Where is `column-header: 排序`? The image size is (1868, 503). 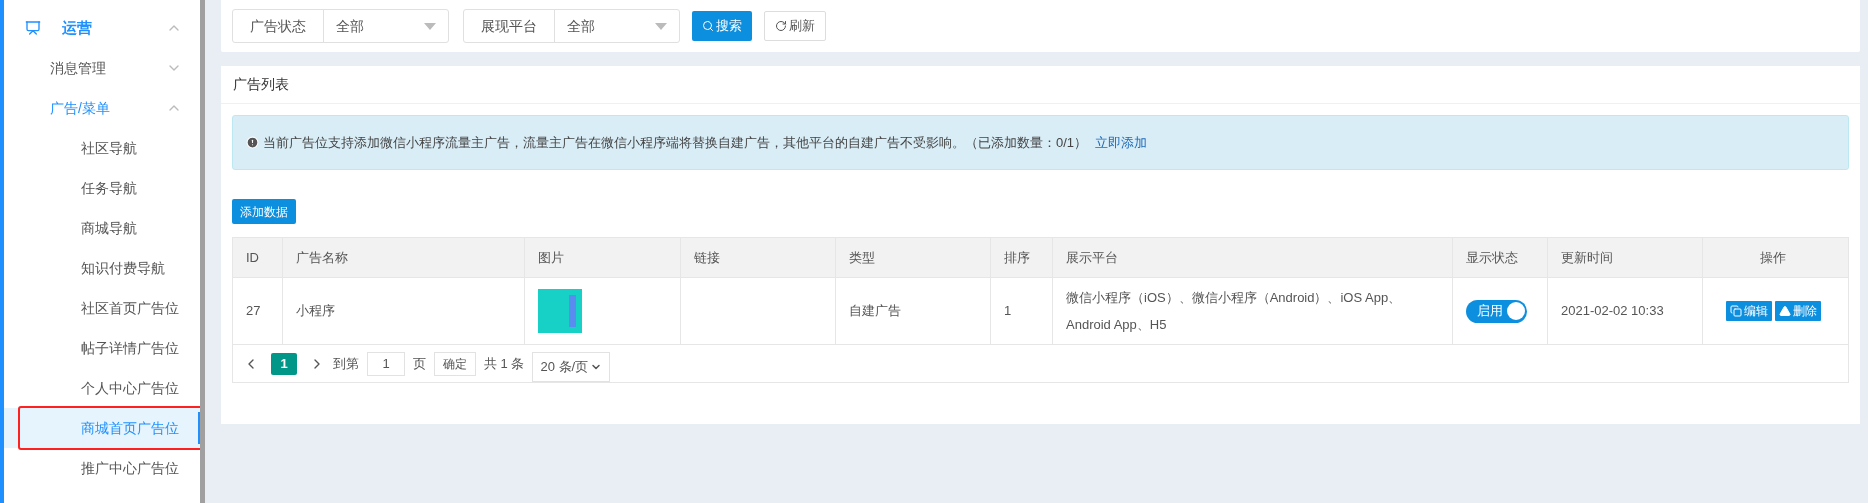
column-header: 排序 is located at coordinates (1022, 257).